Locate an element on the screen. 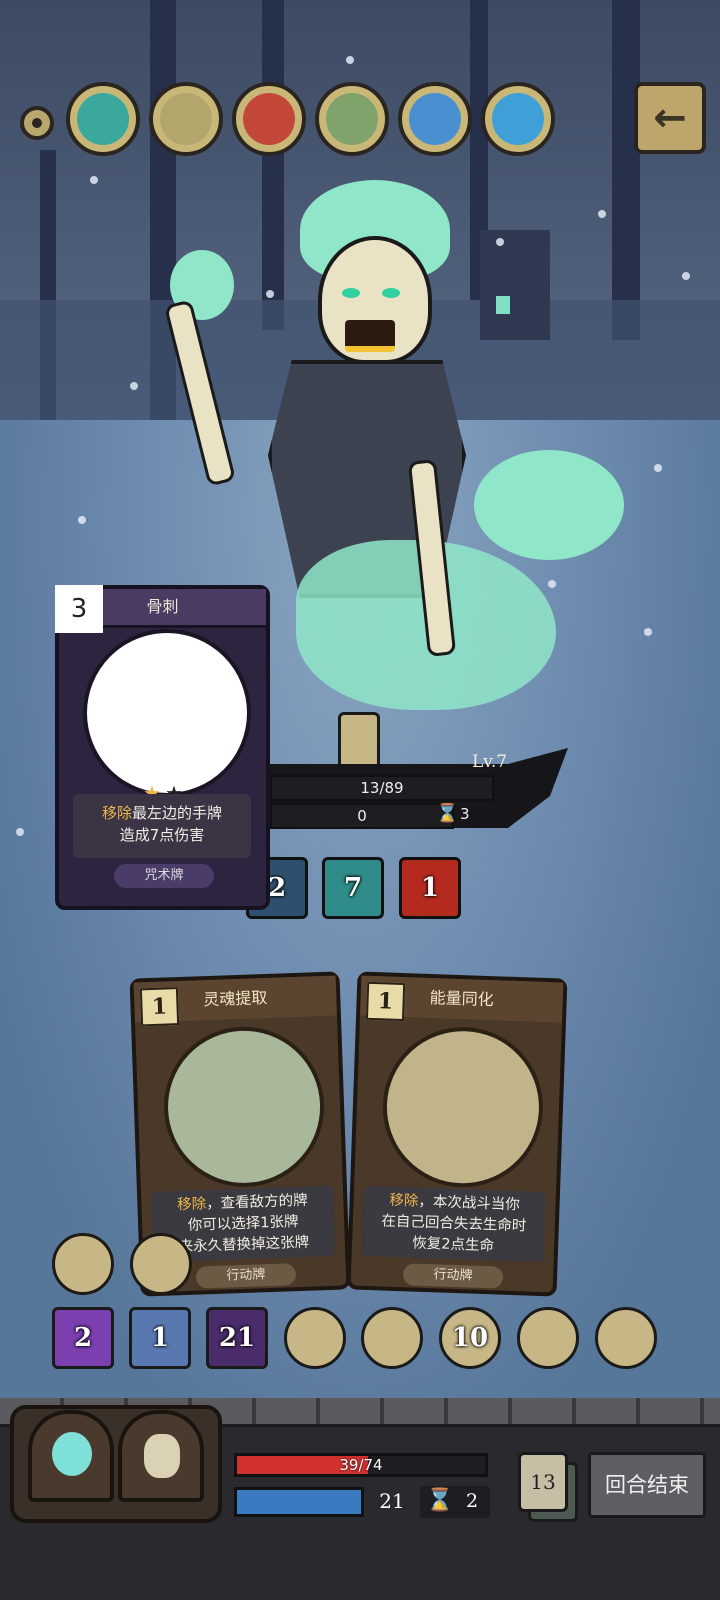 The image size is (720, 1600). red-blue-swirl-relic-icon is located at coordinates (269, 119).